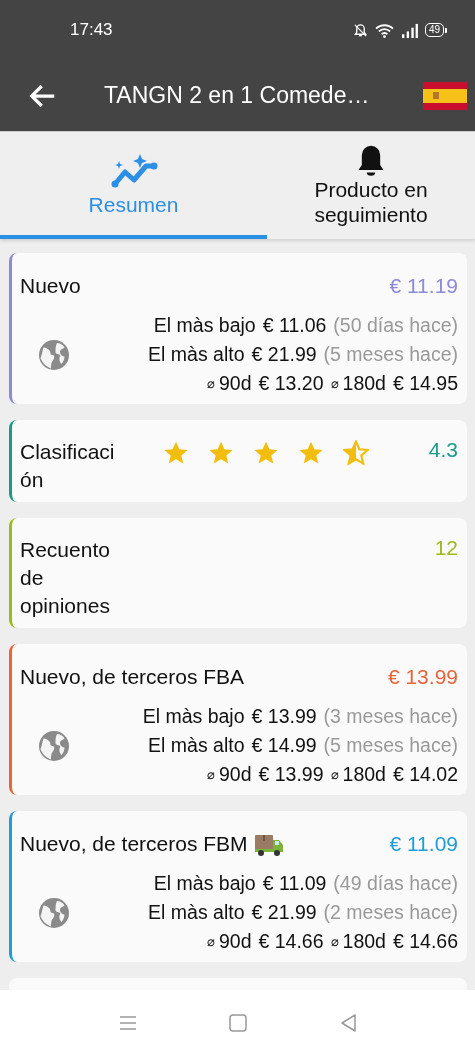  What do you see at coordinates (390, 716) in the screenshot?
I see `date-note: (3 meses hace)` at bounding box center [390, 716].